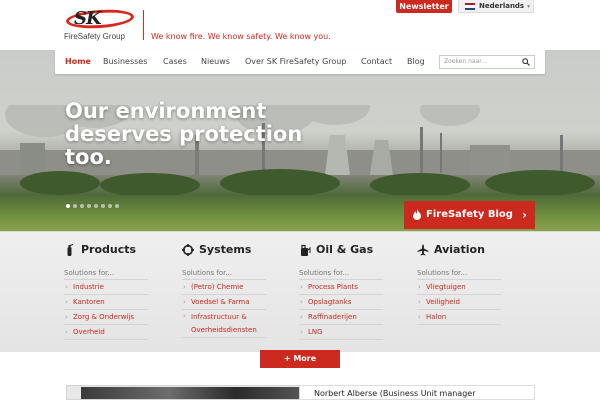 Image resolution: width=600 pixels, height=400 pixels. I want to click on nav-contact: Contact, so click(376, 62).